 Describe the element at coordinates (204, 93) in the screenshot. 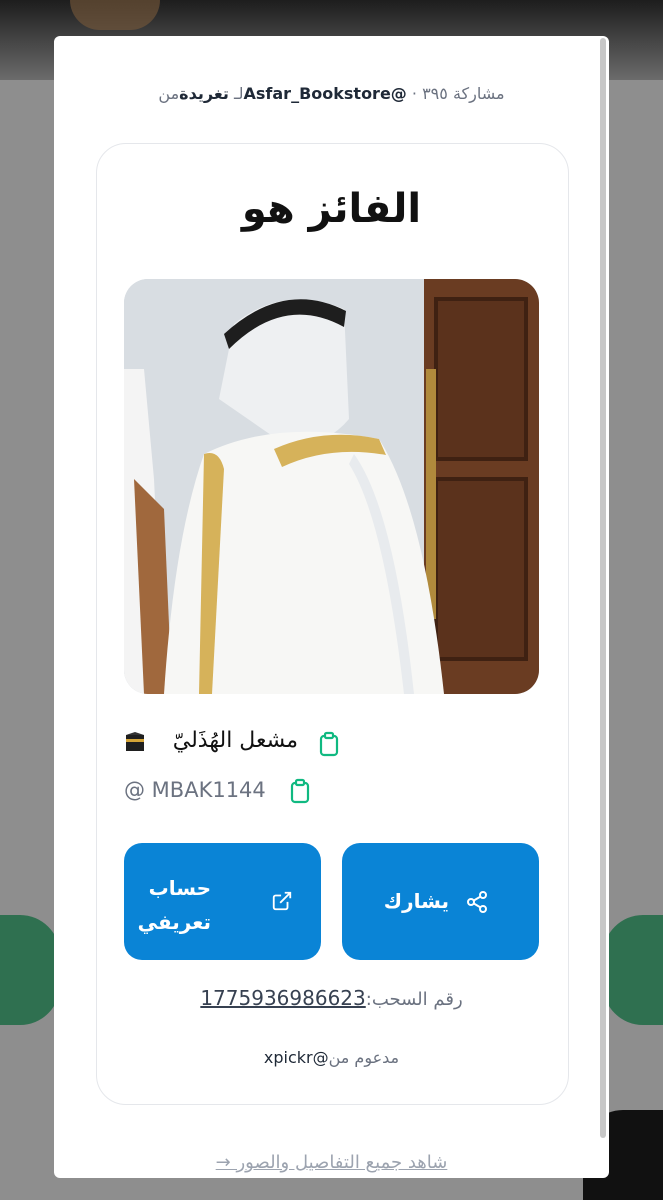

I see `tweet-label: تغريدة` at that location.